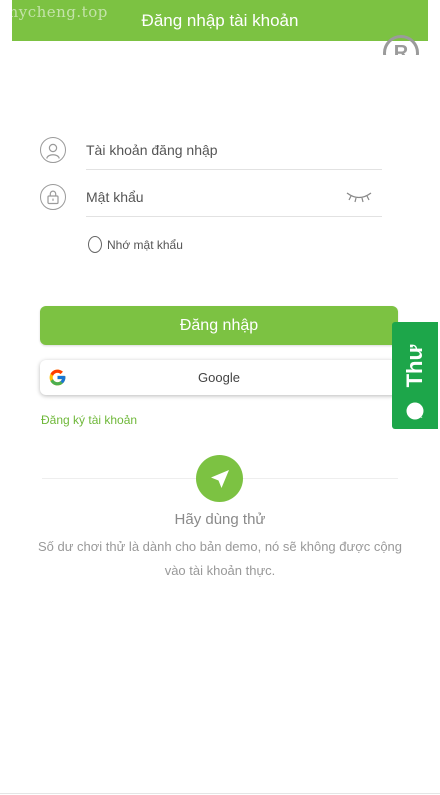 This screenshot has width=440, height=795. Describe the element at coordinates (57, 377) in the screenshot. I see `google-icon` at that location.